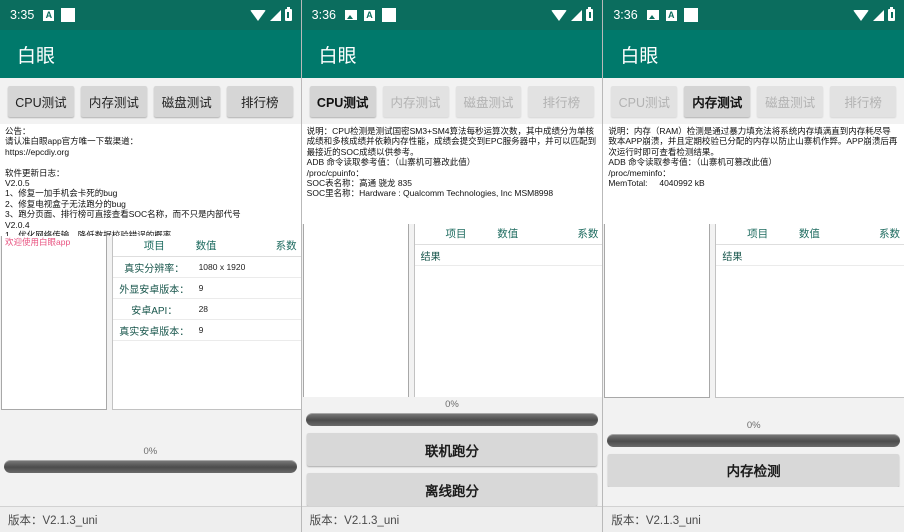 This screenshot has height=532, width=904. Describe the element at coordinates (154, 309) in the screenshot. I see `cell-item: 安卓API：` at that location.